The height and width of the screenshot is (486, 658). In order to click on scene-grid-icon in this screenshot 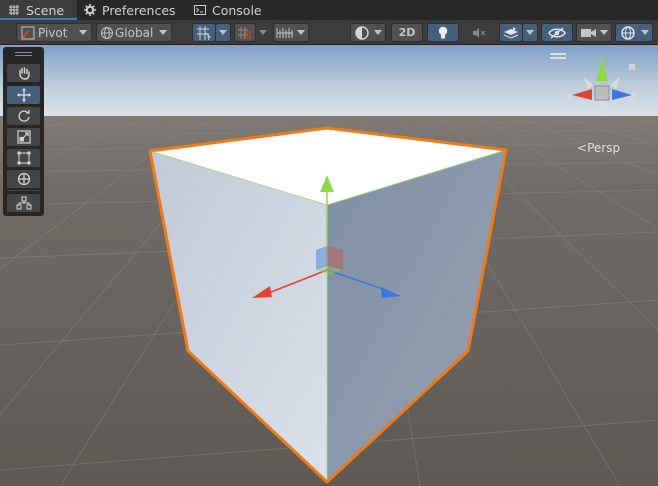, I will do `click(14, 10)`.